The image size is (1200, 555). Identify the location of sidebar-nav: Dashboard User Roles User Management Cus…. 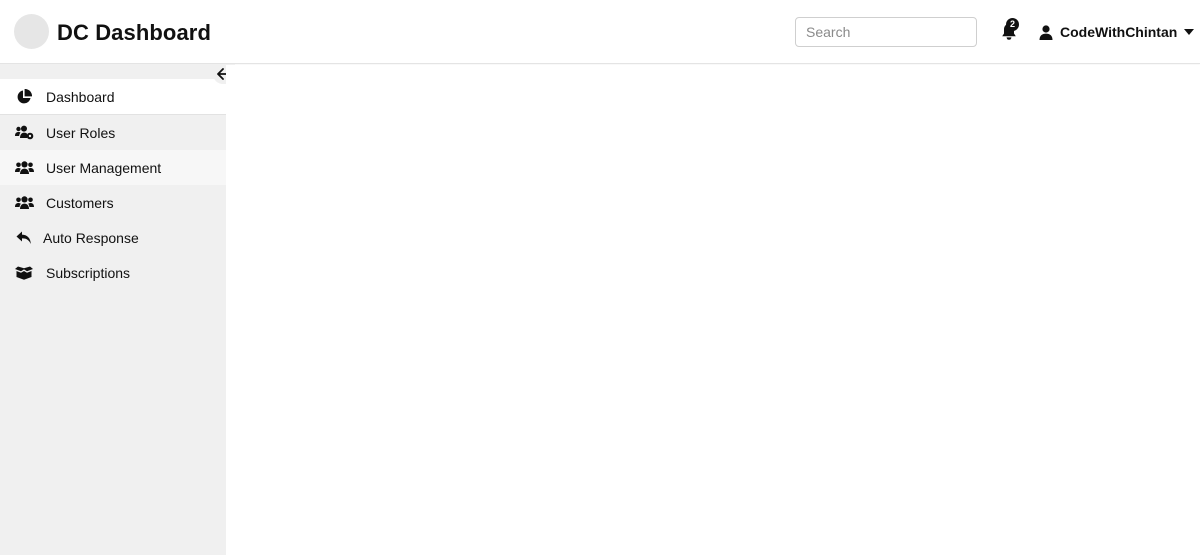
(113, 184).